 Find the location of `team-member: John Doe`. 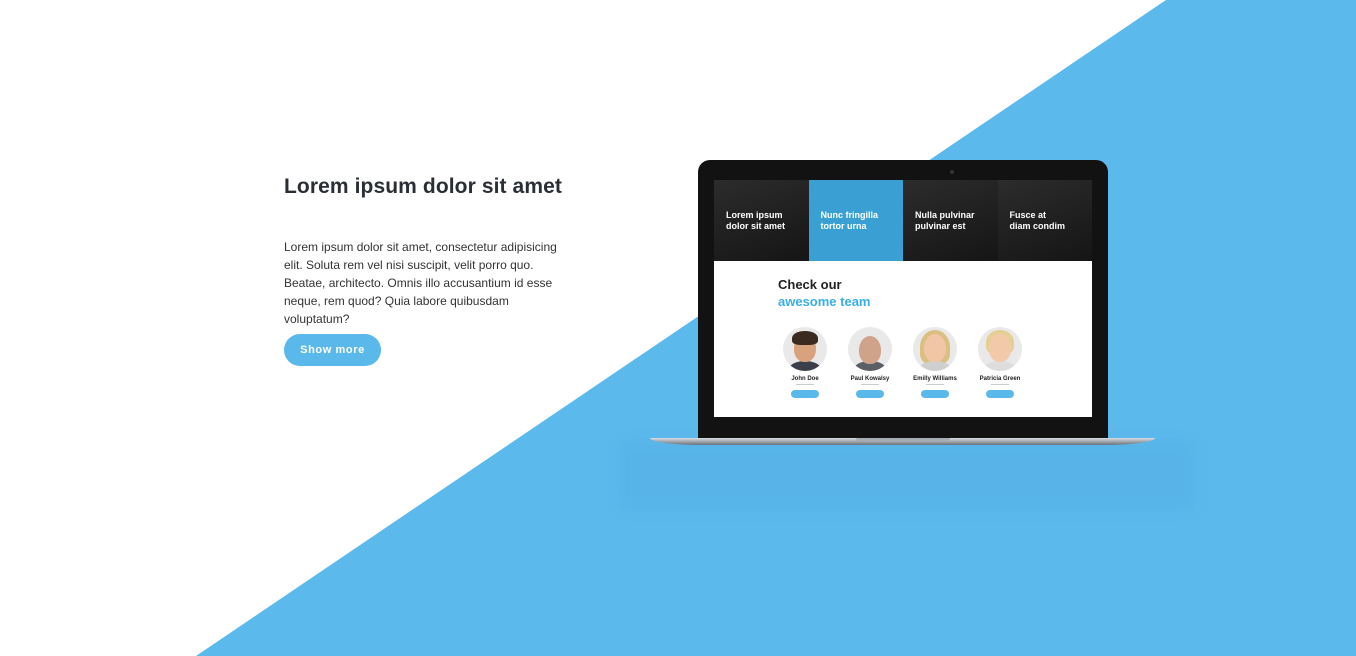

team-member: John Doe is located at coordinates (805, 362).